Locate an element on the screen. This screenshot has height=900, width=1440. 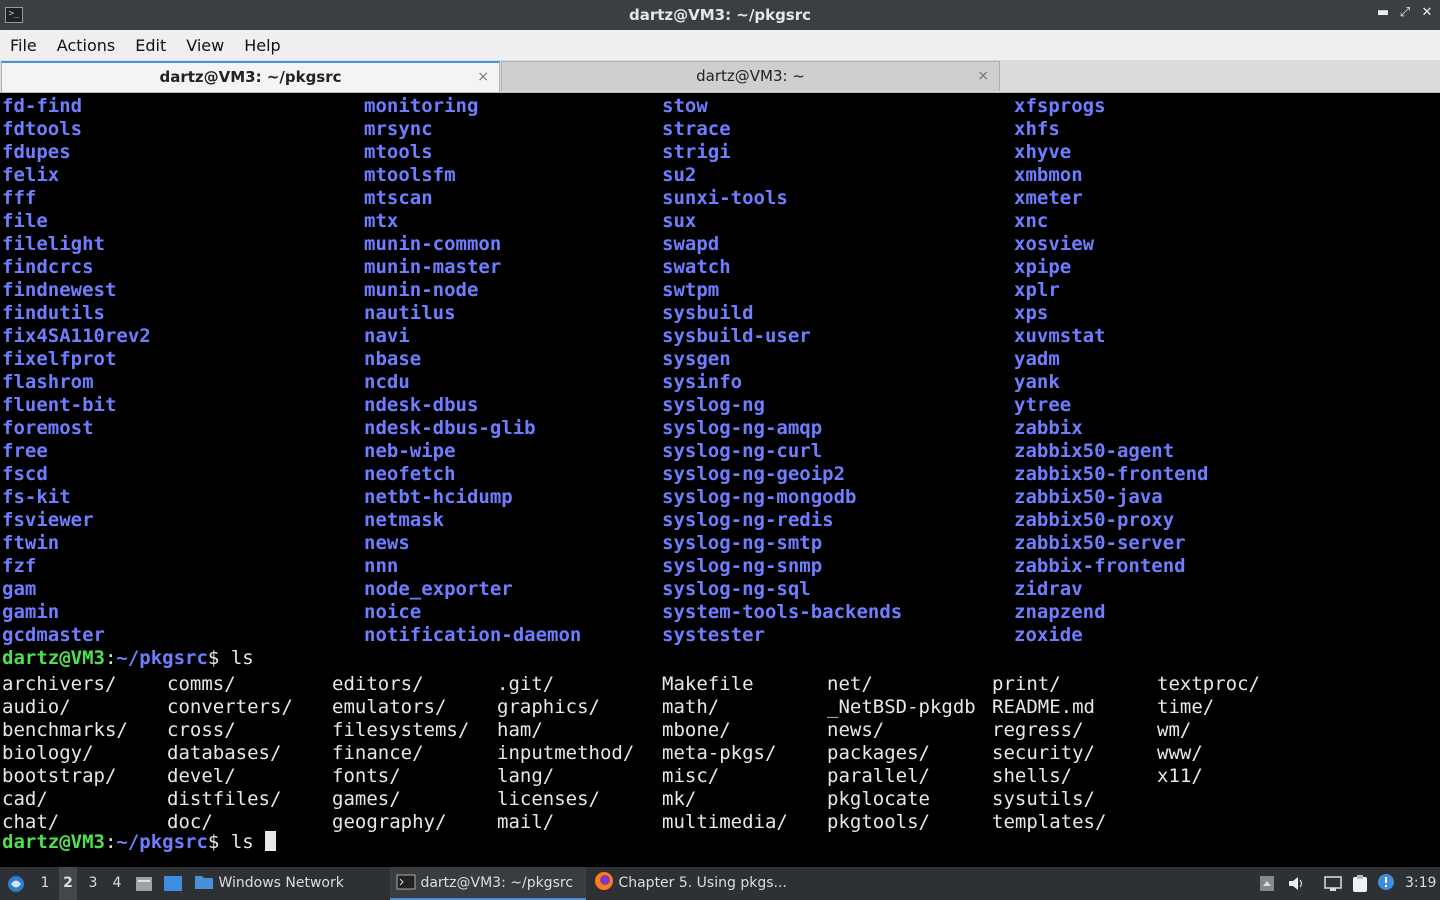
ls-entry: pkgtools/ is located at coordinates (878, 822).